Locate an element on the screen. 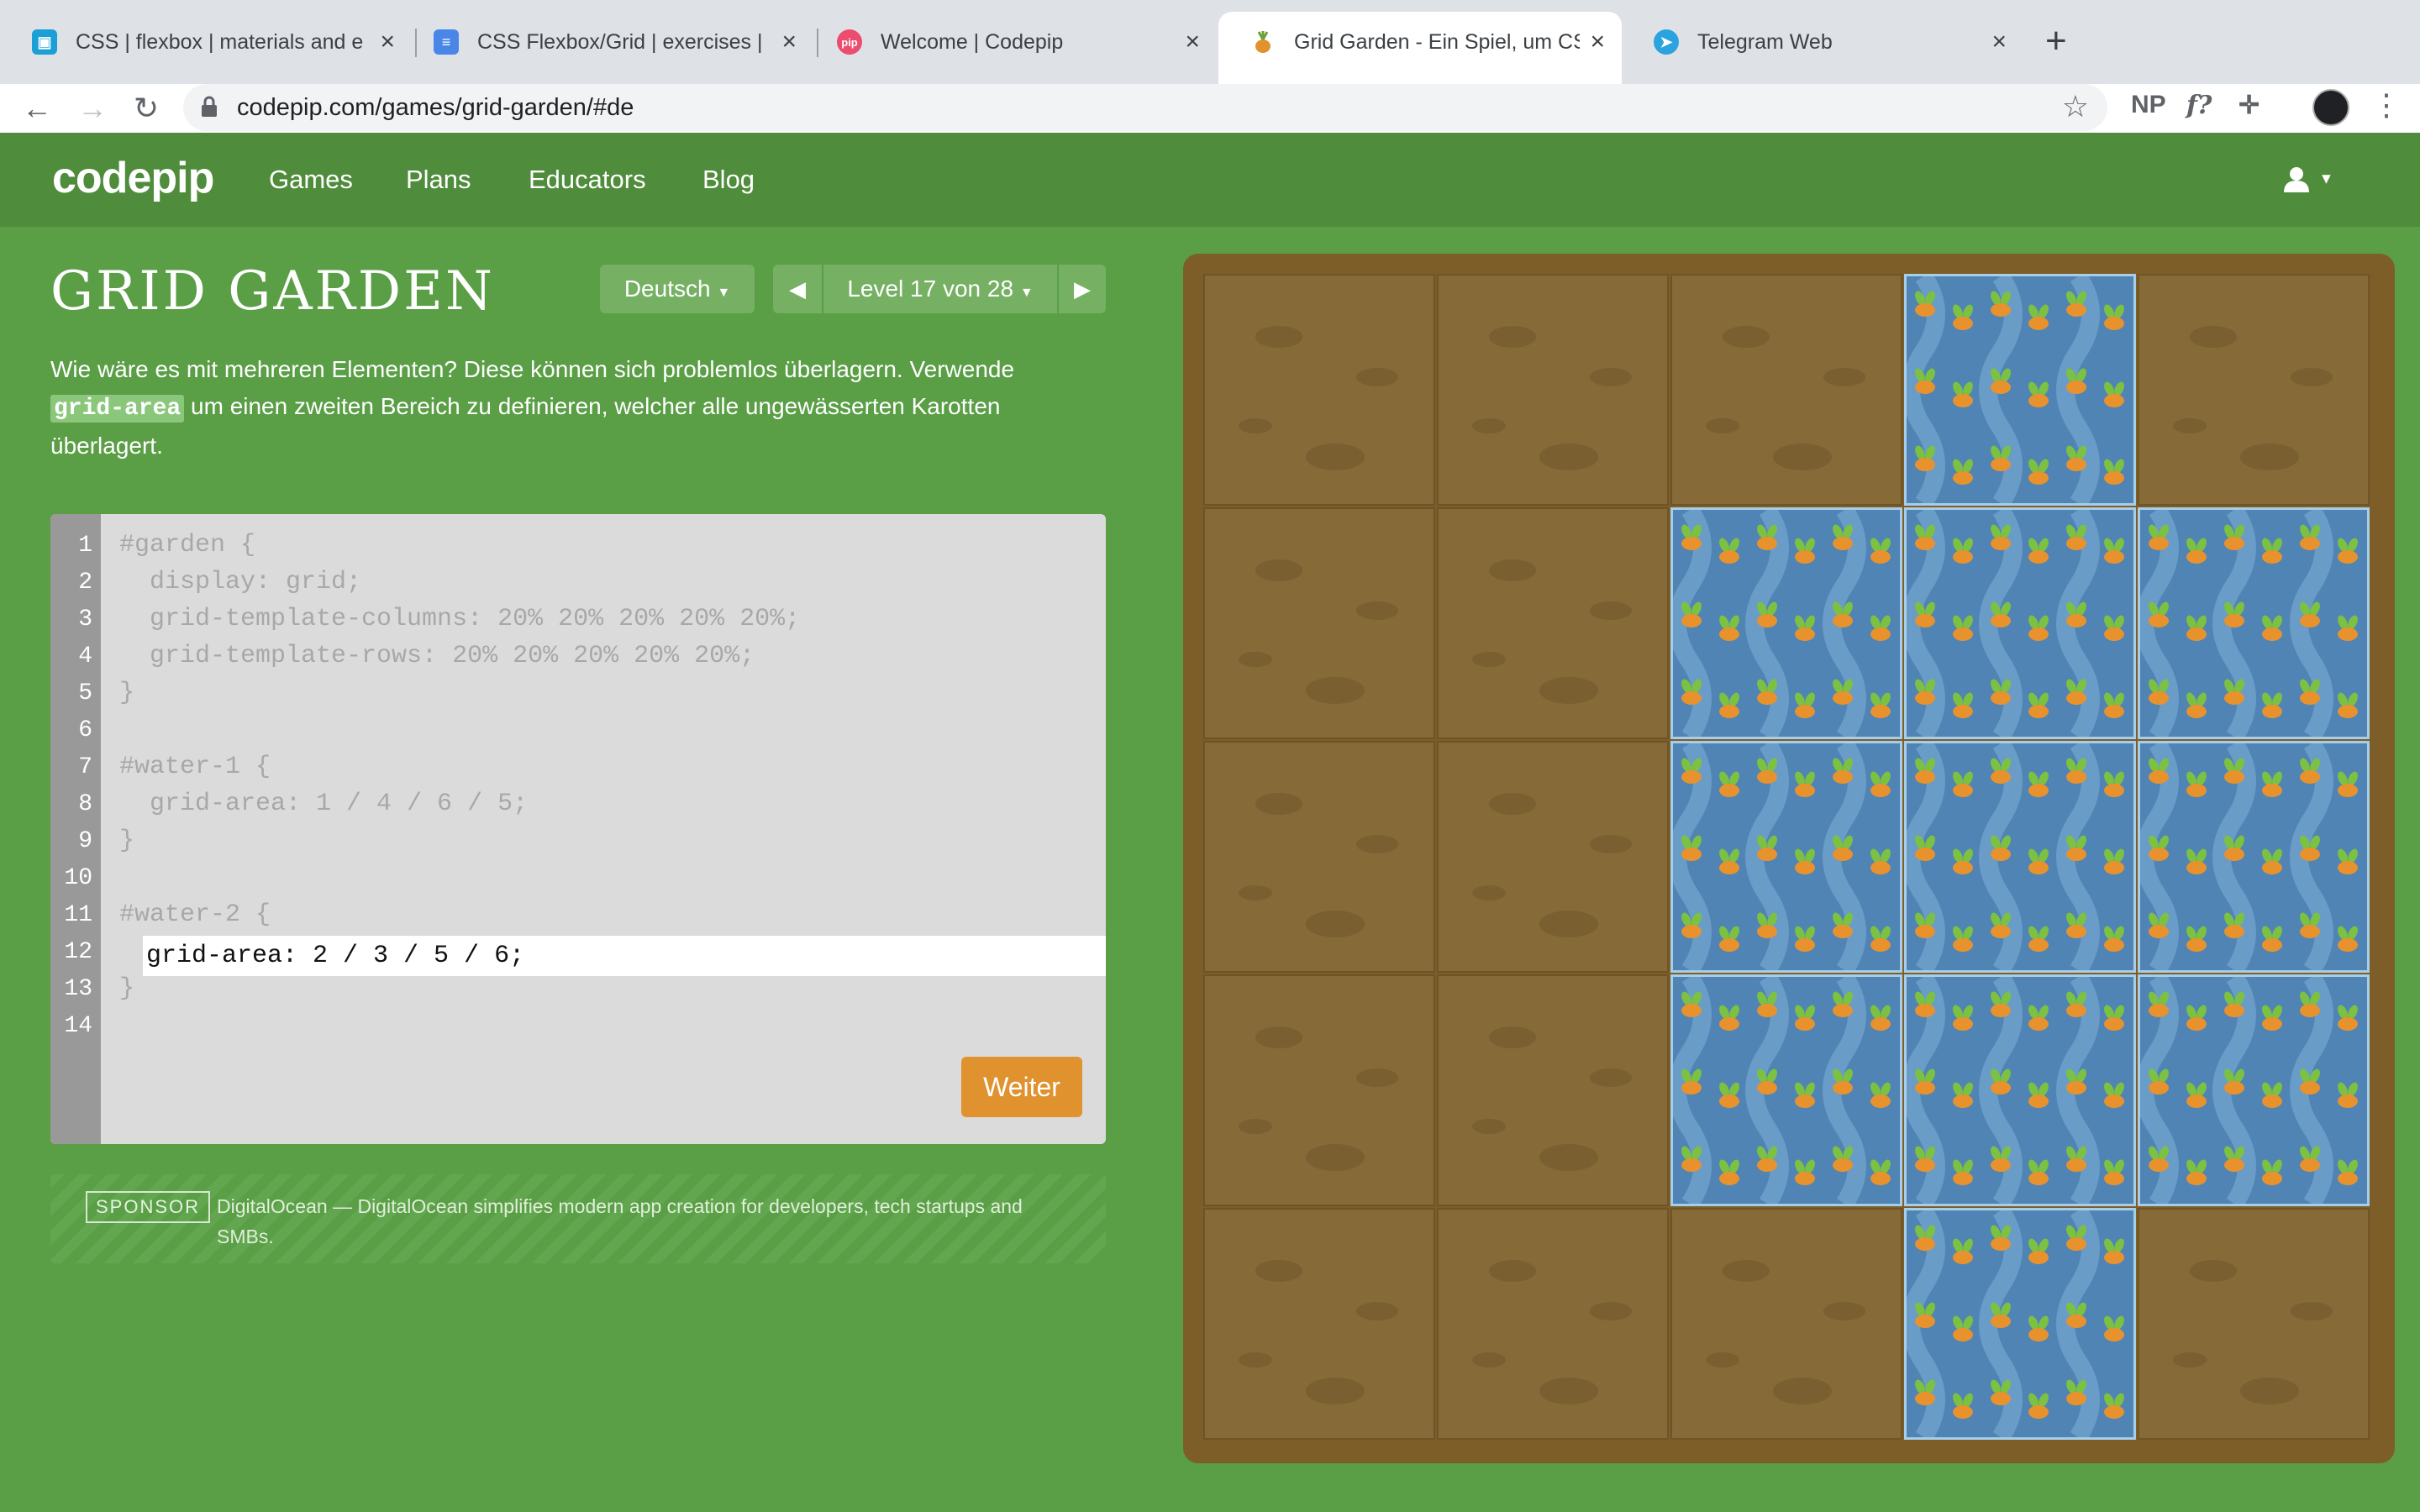  code-keyword: grid-area is located at coordinates (117, 409).